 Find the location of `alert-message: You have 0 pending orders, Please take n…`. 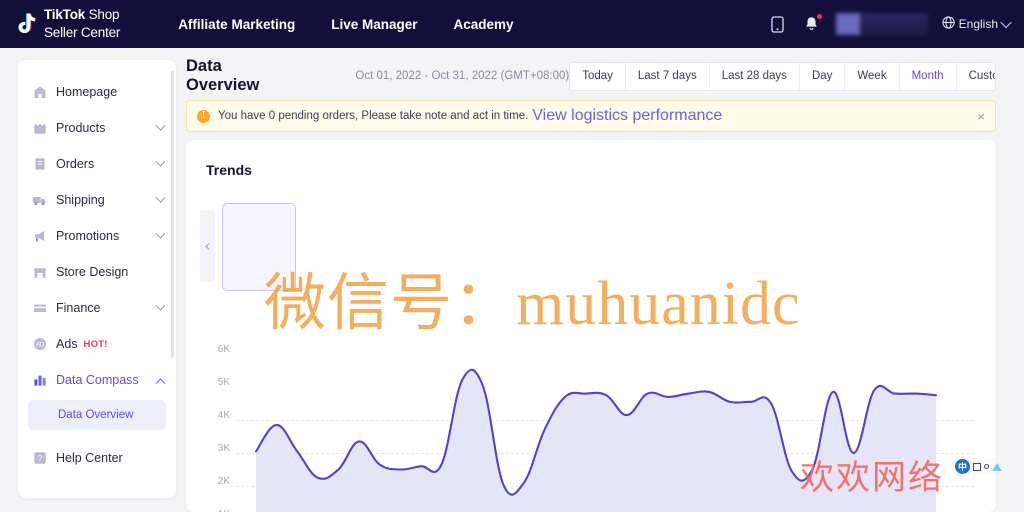

alert-message: You have 0 pending orders, Please take n… is located at coordinates (373, 116).